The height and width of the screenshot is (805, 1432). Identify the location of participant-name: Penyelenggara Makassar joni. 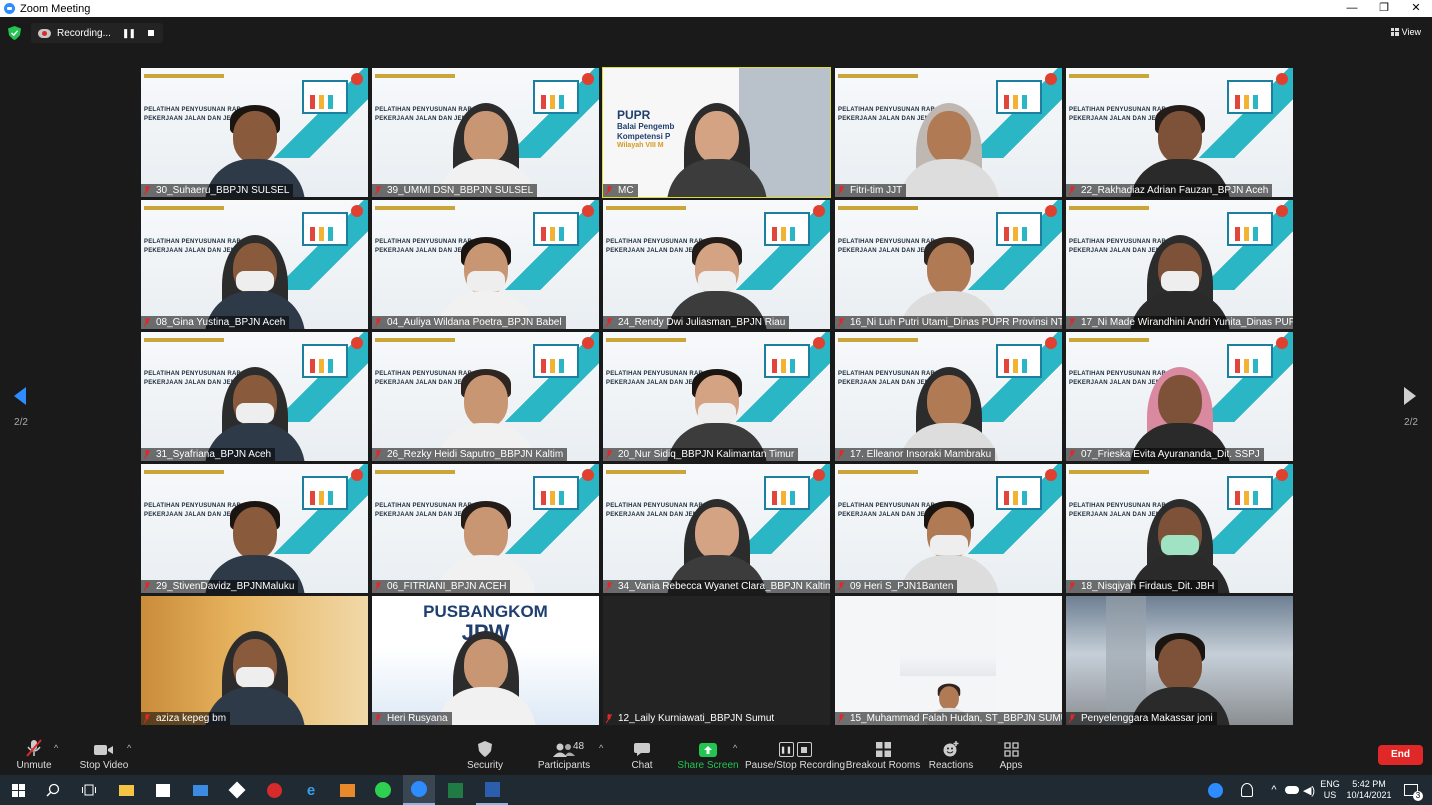
(1147, 718).